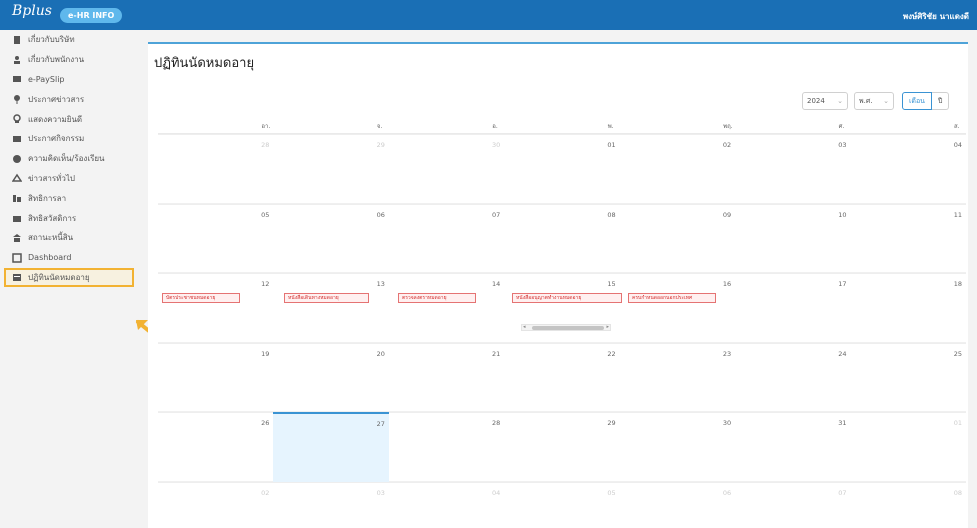 The width and height of the screenshot is (977, 528). I want to click on day-number: 10, so click(842, 214).